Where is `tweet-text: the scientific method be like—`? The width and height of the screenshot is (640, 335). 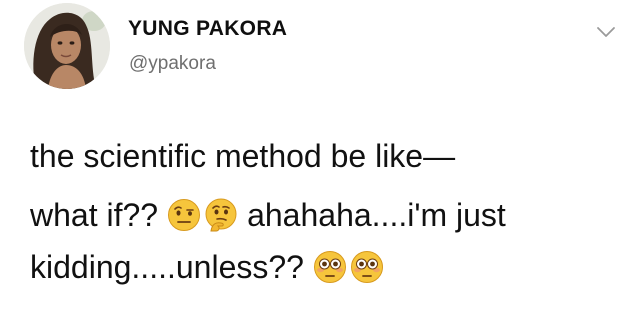 tweet-text: the scientific method be like— is located at coordinates (243, 156).